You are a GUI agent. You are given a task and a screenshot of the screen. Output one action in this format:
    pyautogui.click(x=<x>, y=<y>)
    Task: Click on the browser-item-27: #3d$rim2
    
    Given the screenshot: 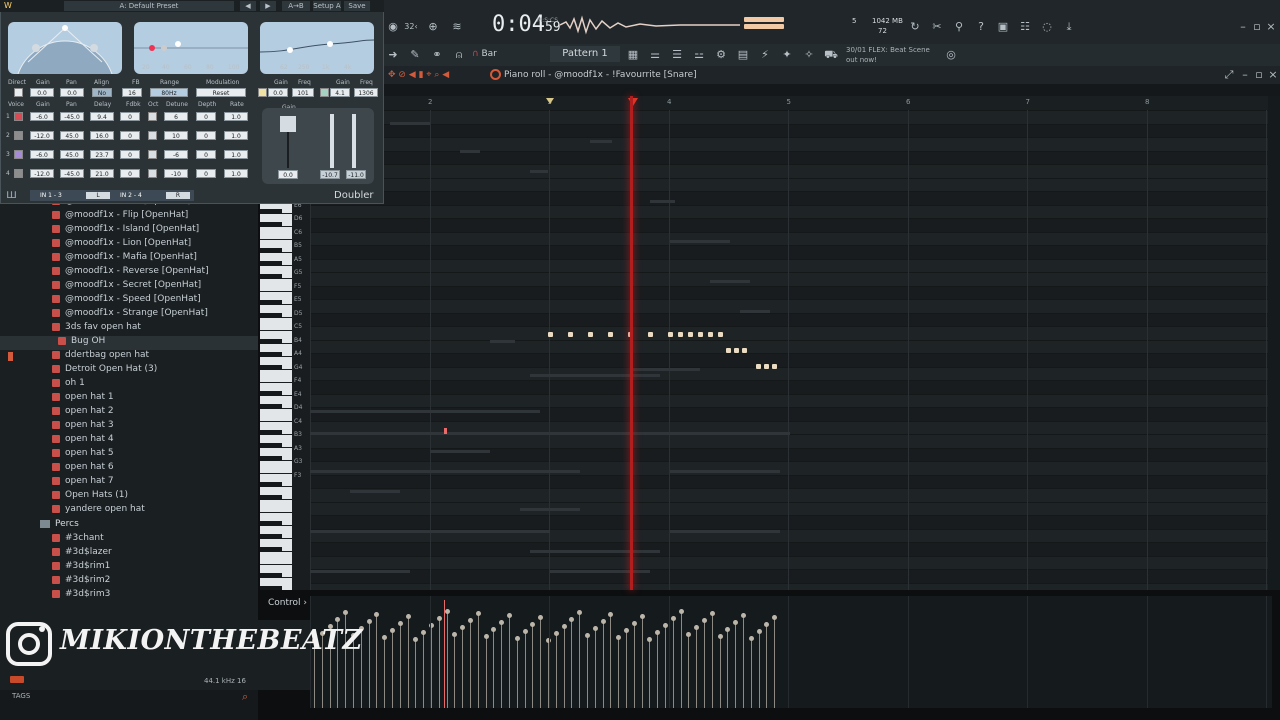 What is the action you would take?
    pyautogui.click(x=129, y=582)
    